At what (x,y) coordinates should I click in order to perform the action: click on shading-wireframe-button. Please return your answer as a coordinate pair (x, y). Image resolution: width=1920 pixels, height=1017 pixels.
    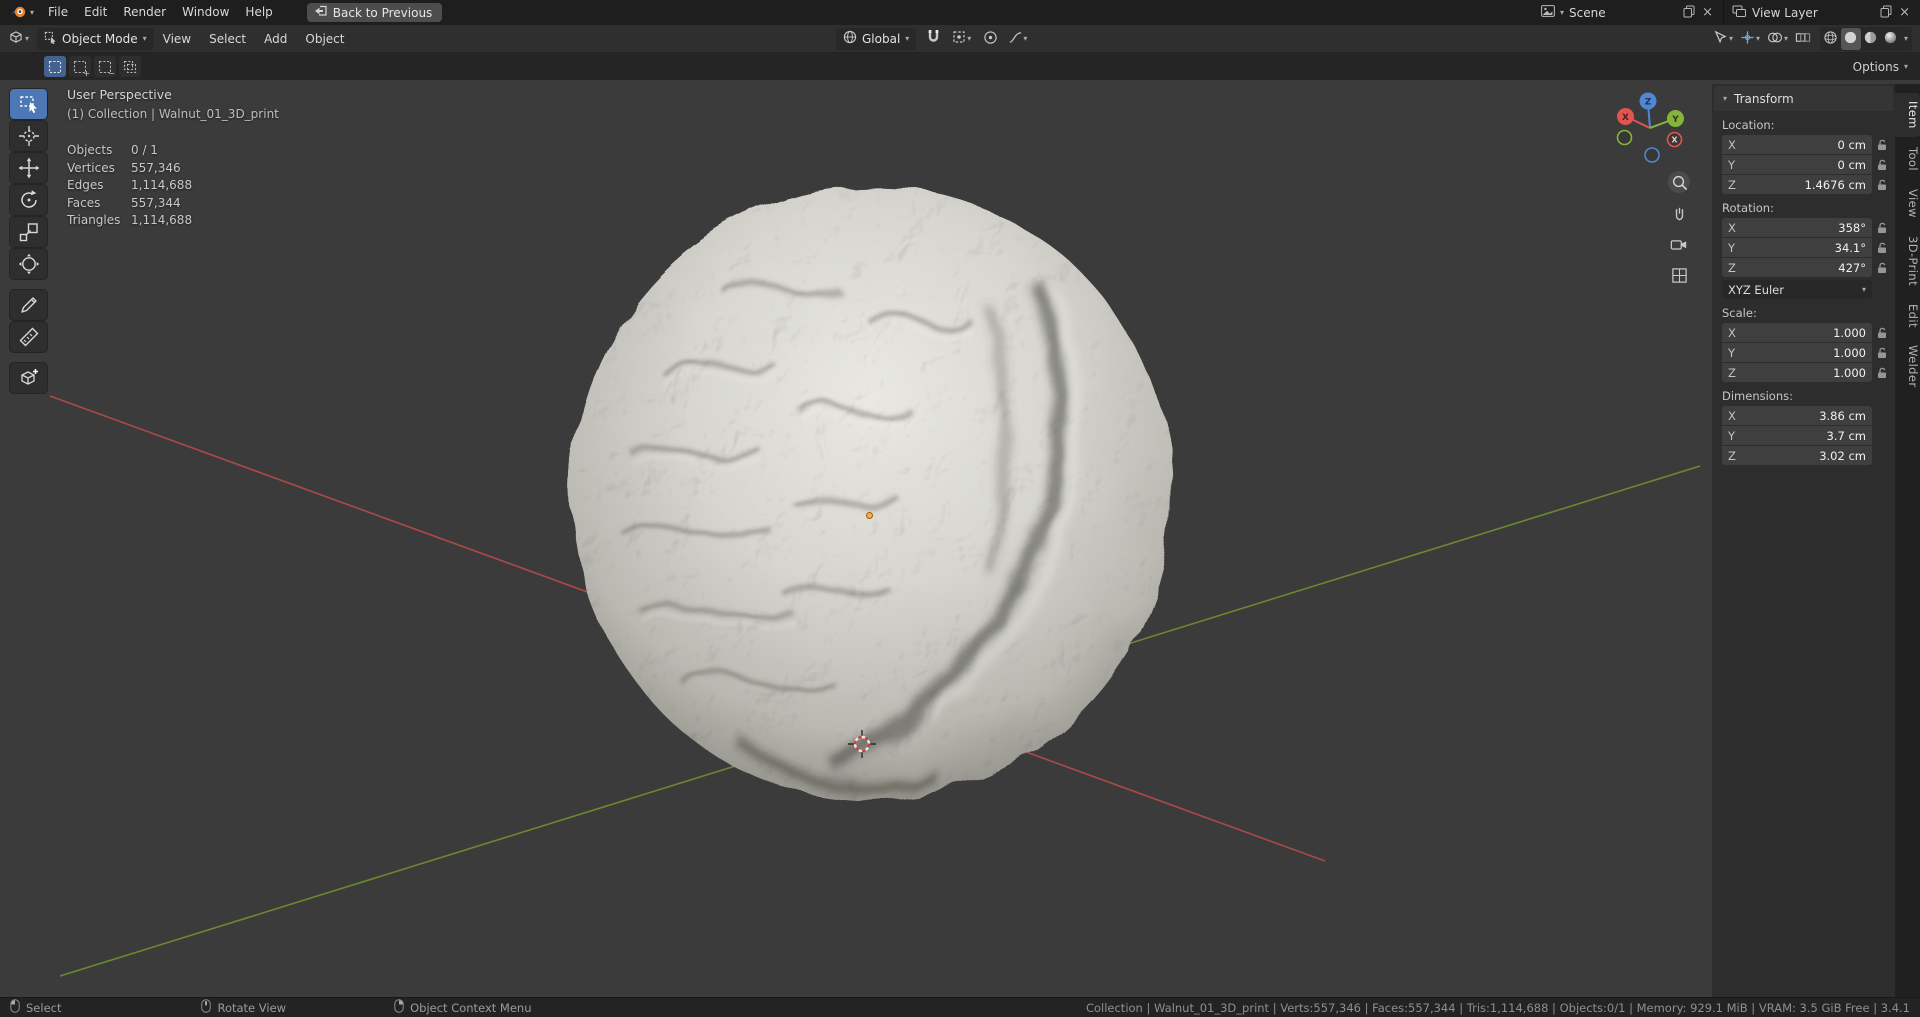
    Looking at the image, I should click on (1831, 39).